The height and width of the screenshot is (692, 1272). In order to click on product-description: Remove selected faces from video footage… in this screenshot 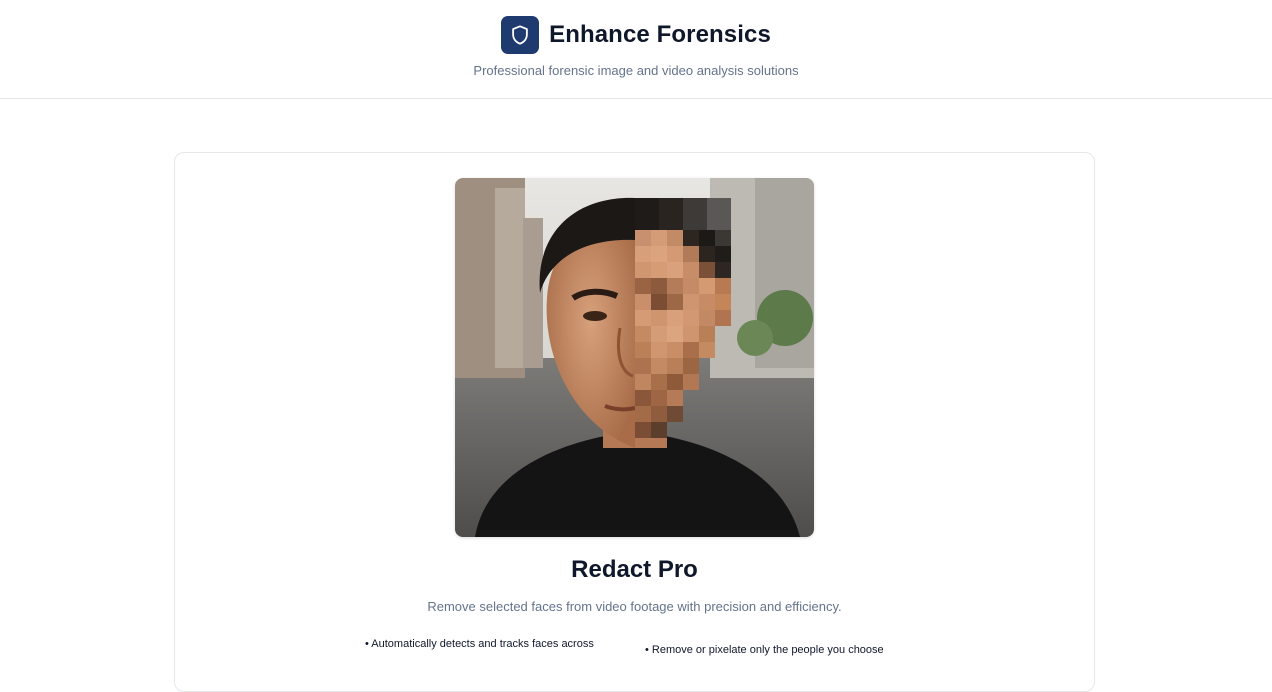, I will do `click(634, 606)`.